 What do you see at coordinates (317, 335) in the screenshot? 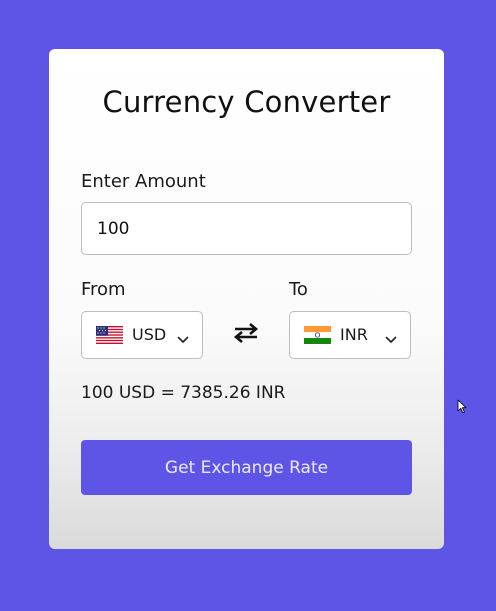
I see `india-flag-icon` at bounding box center [317, 335].